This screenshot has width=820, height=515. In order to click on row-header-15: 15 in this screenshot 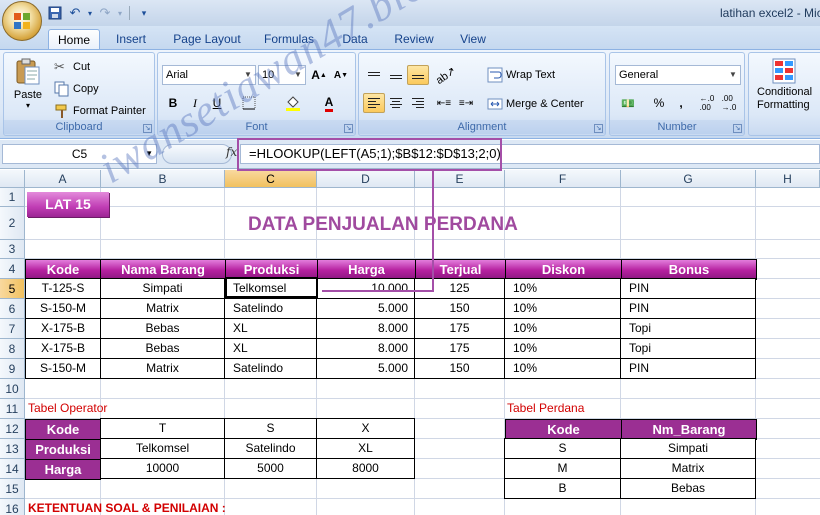, I will do `click(12, 489)`.